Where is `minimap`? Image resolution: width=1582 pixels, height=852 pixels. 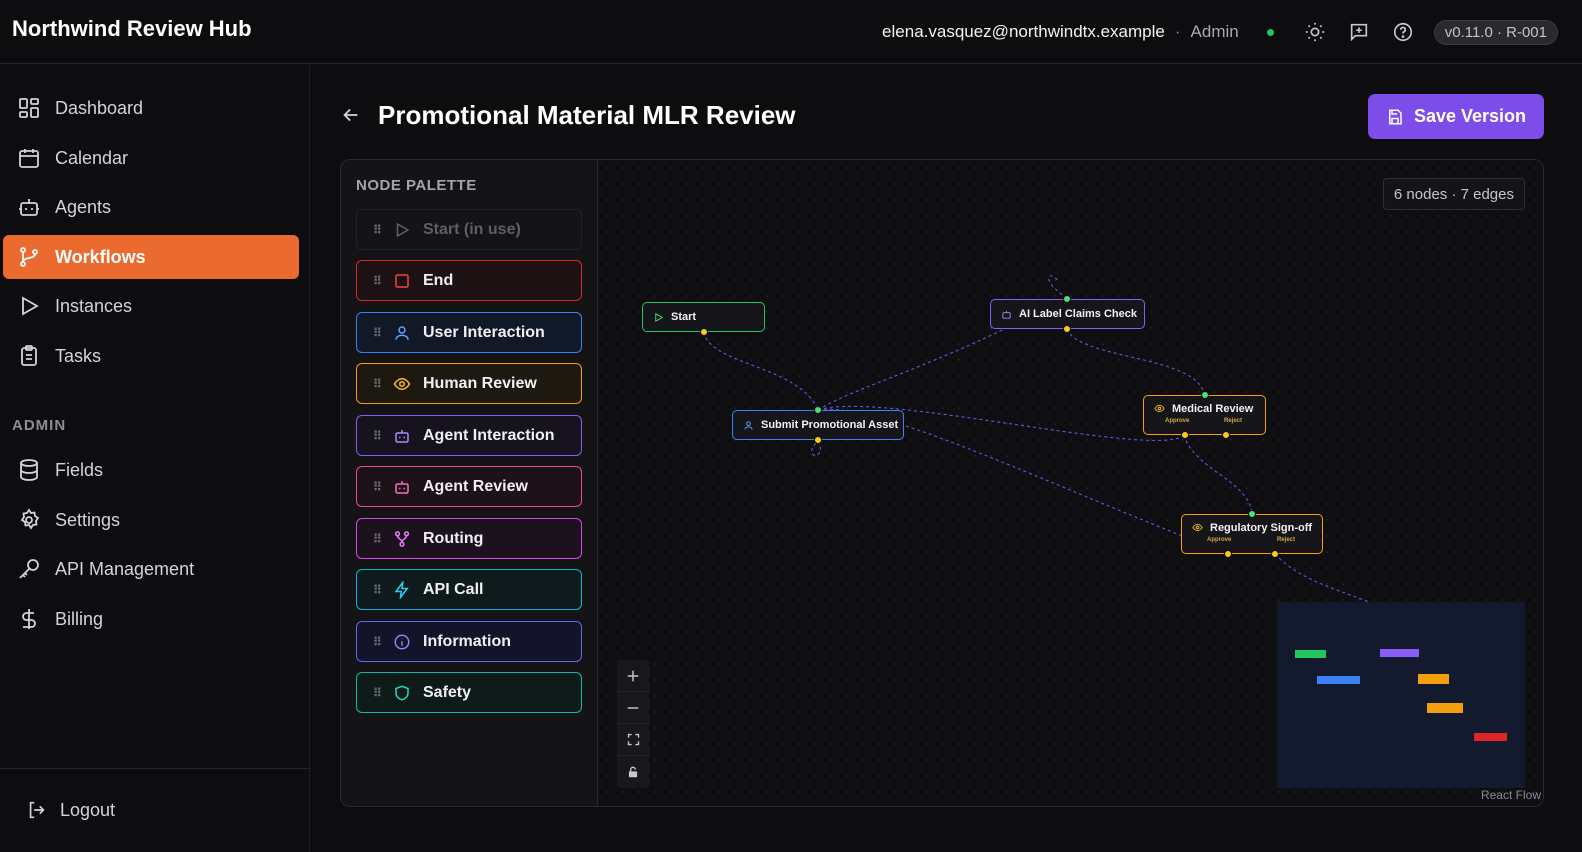
minimap is located at coordinates (1401, 695).